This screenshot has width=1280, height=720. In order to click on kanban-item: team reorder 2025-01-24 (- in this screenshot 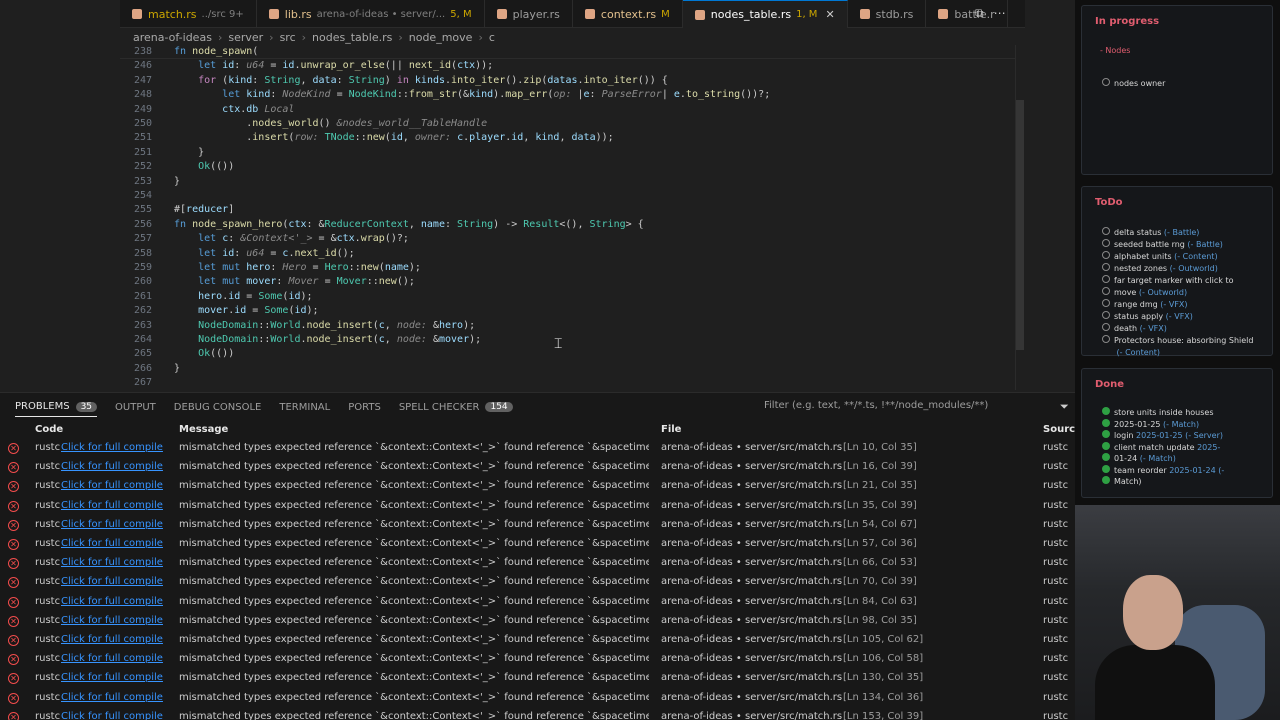, I will do `click(1163, 470)`.